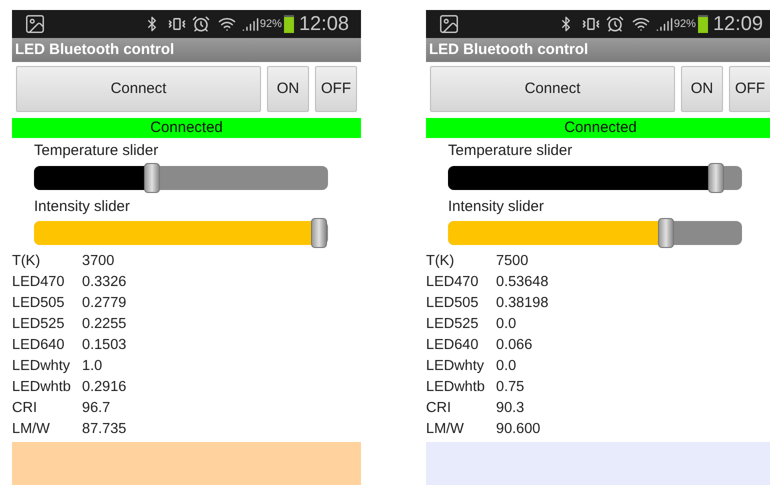 Image resolution: width=770 pixels, height=485 pixels. What do you see at coordinates (92, 366) in the screenshot?
I see `reading-value: 1.0` at bounding box center [92, 366].